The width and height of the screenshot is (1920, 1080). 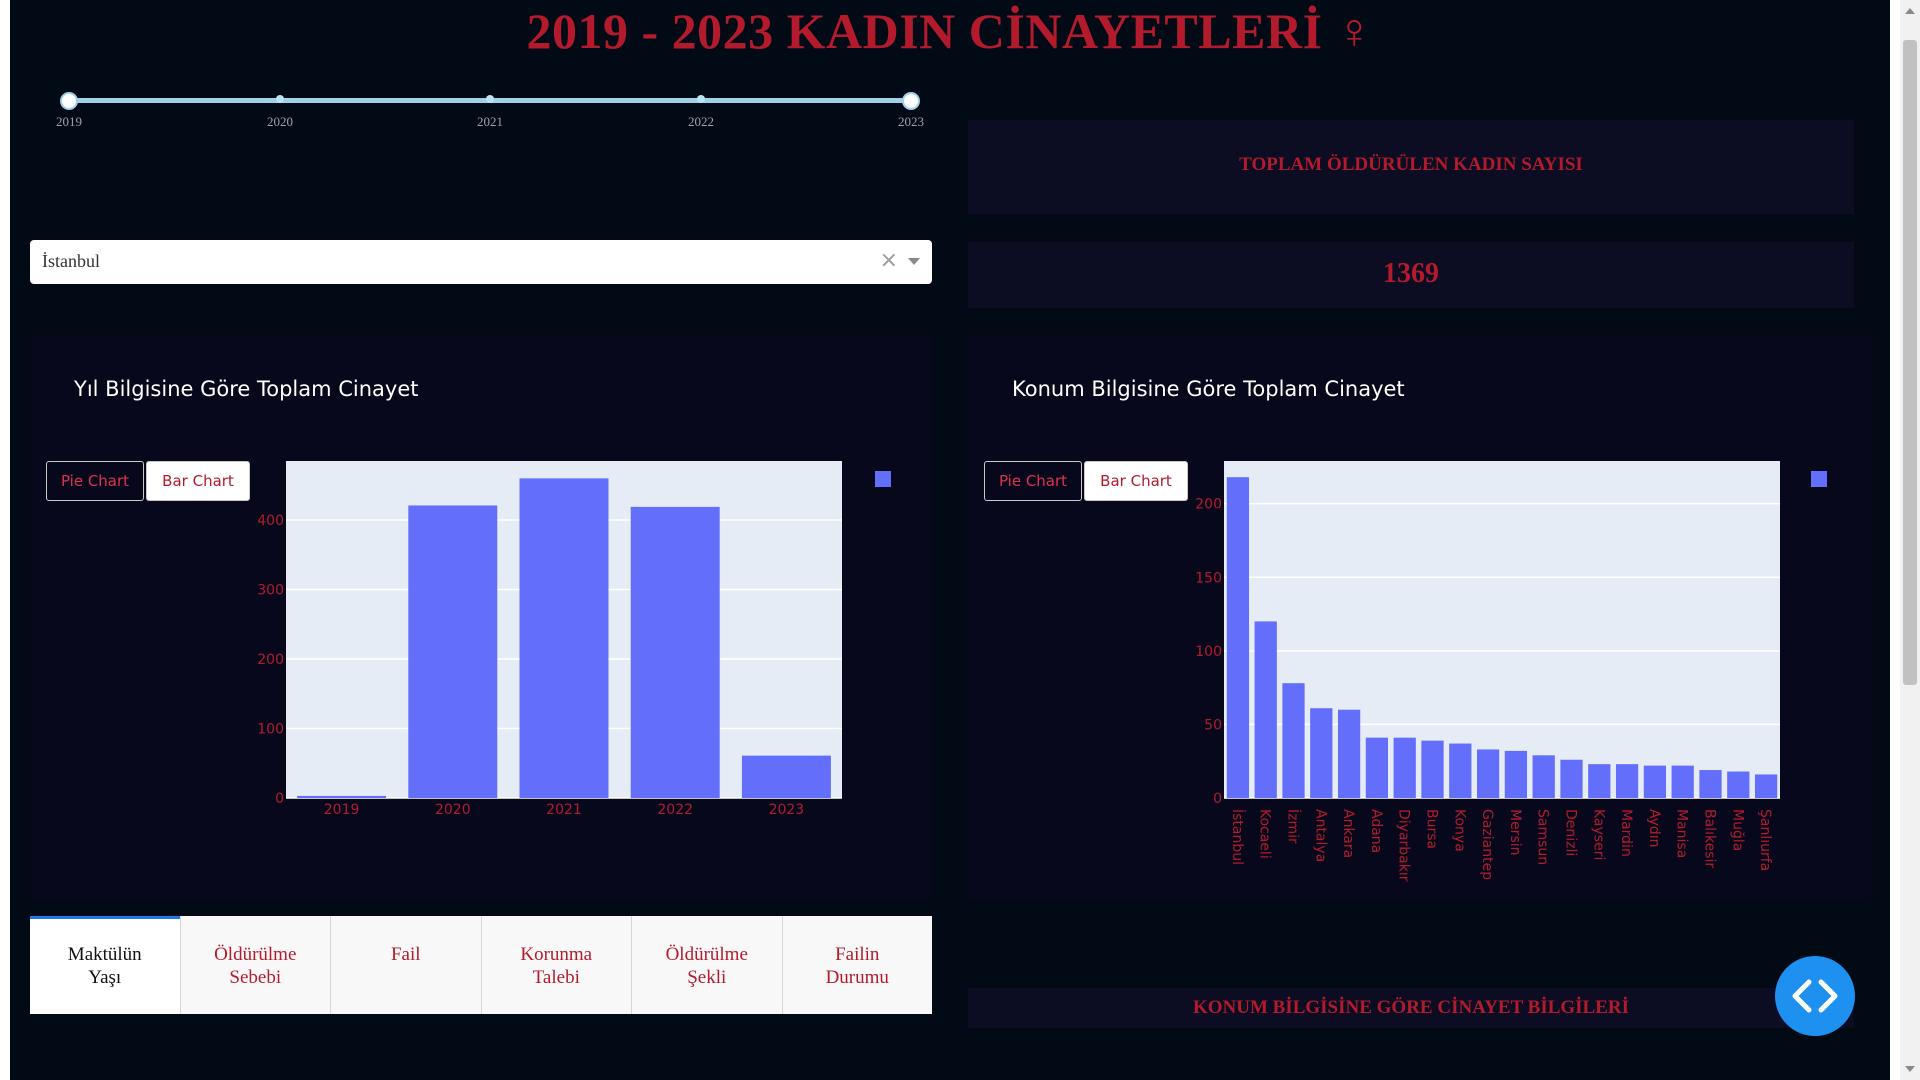 I want to click on tab-label: Durumu, so click(x=857, y=977).